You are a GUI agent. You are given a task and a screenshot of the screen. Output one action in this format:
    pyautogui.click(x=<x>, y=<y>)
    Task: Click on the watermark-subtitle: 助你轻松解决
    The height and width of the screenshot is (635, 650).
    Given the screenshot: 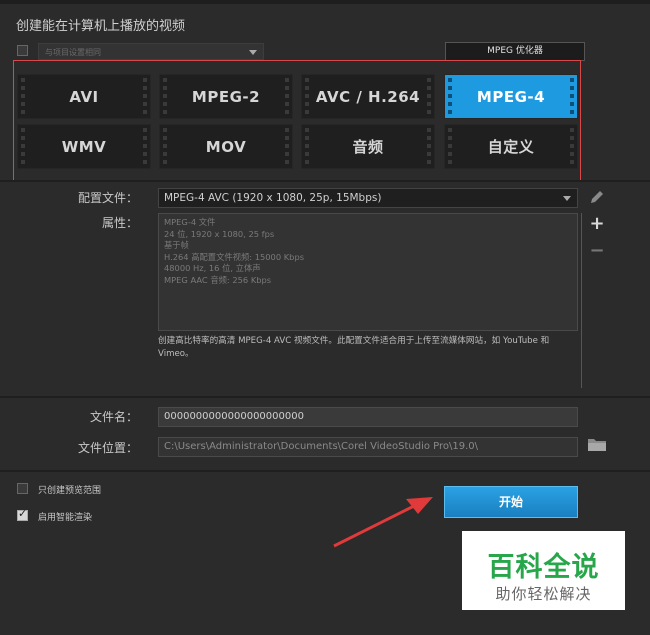 What is the action you would take?
    pyautogui.click(x=543, y=594)
    